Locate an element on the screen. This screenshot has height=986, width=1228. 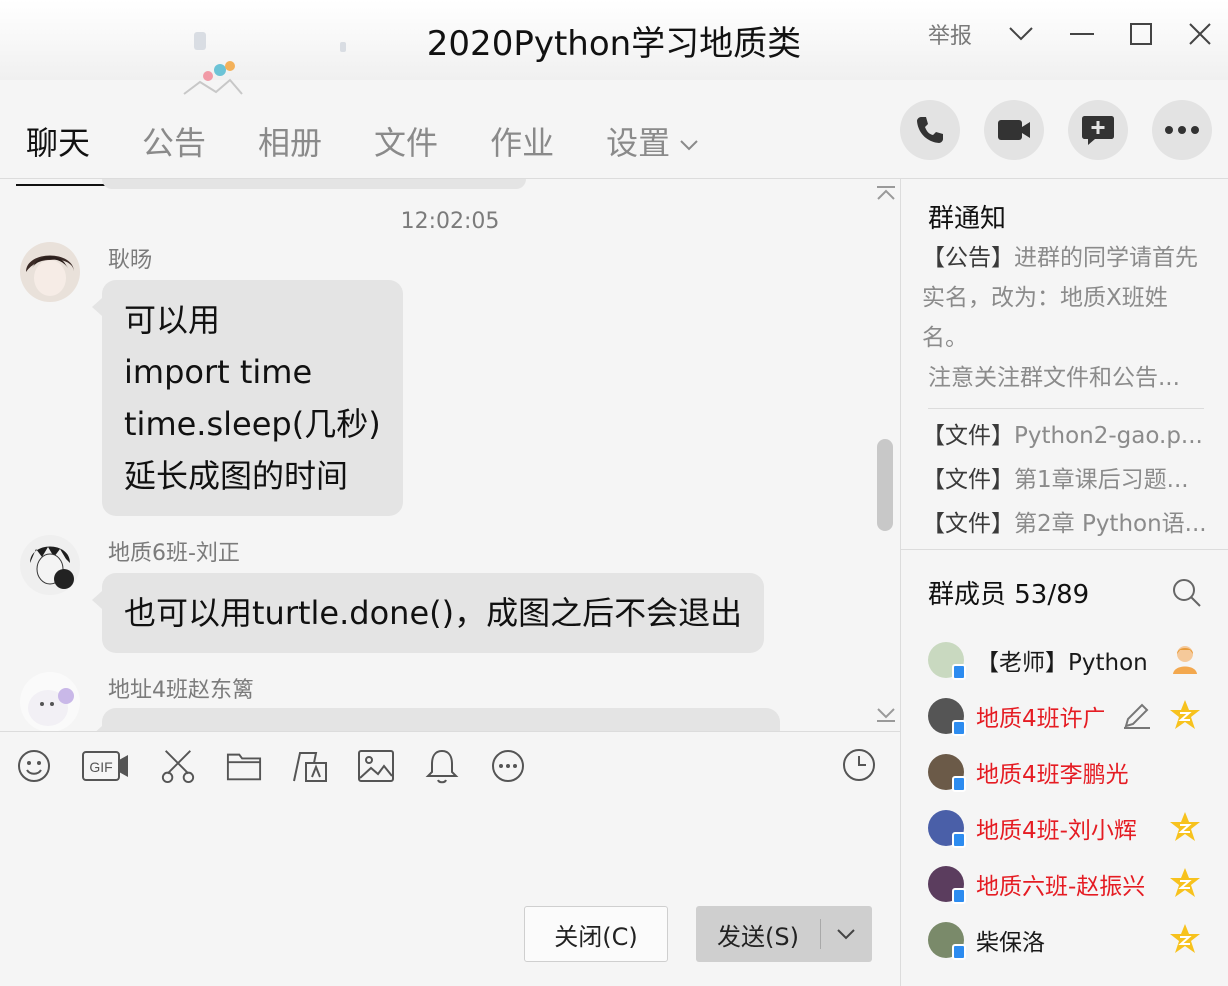
message-bubble: 可以用 import time time.sleep(几秒) 延长成图的时间 is located at coordinates (247, 398).